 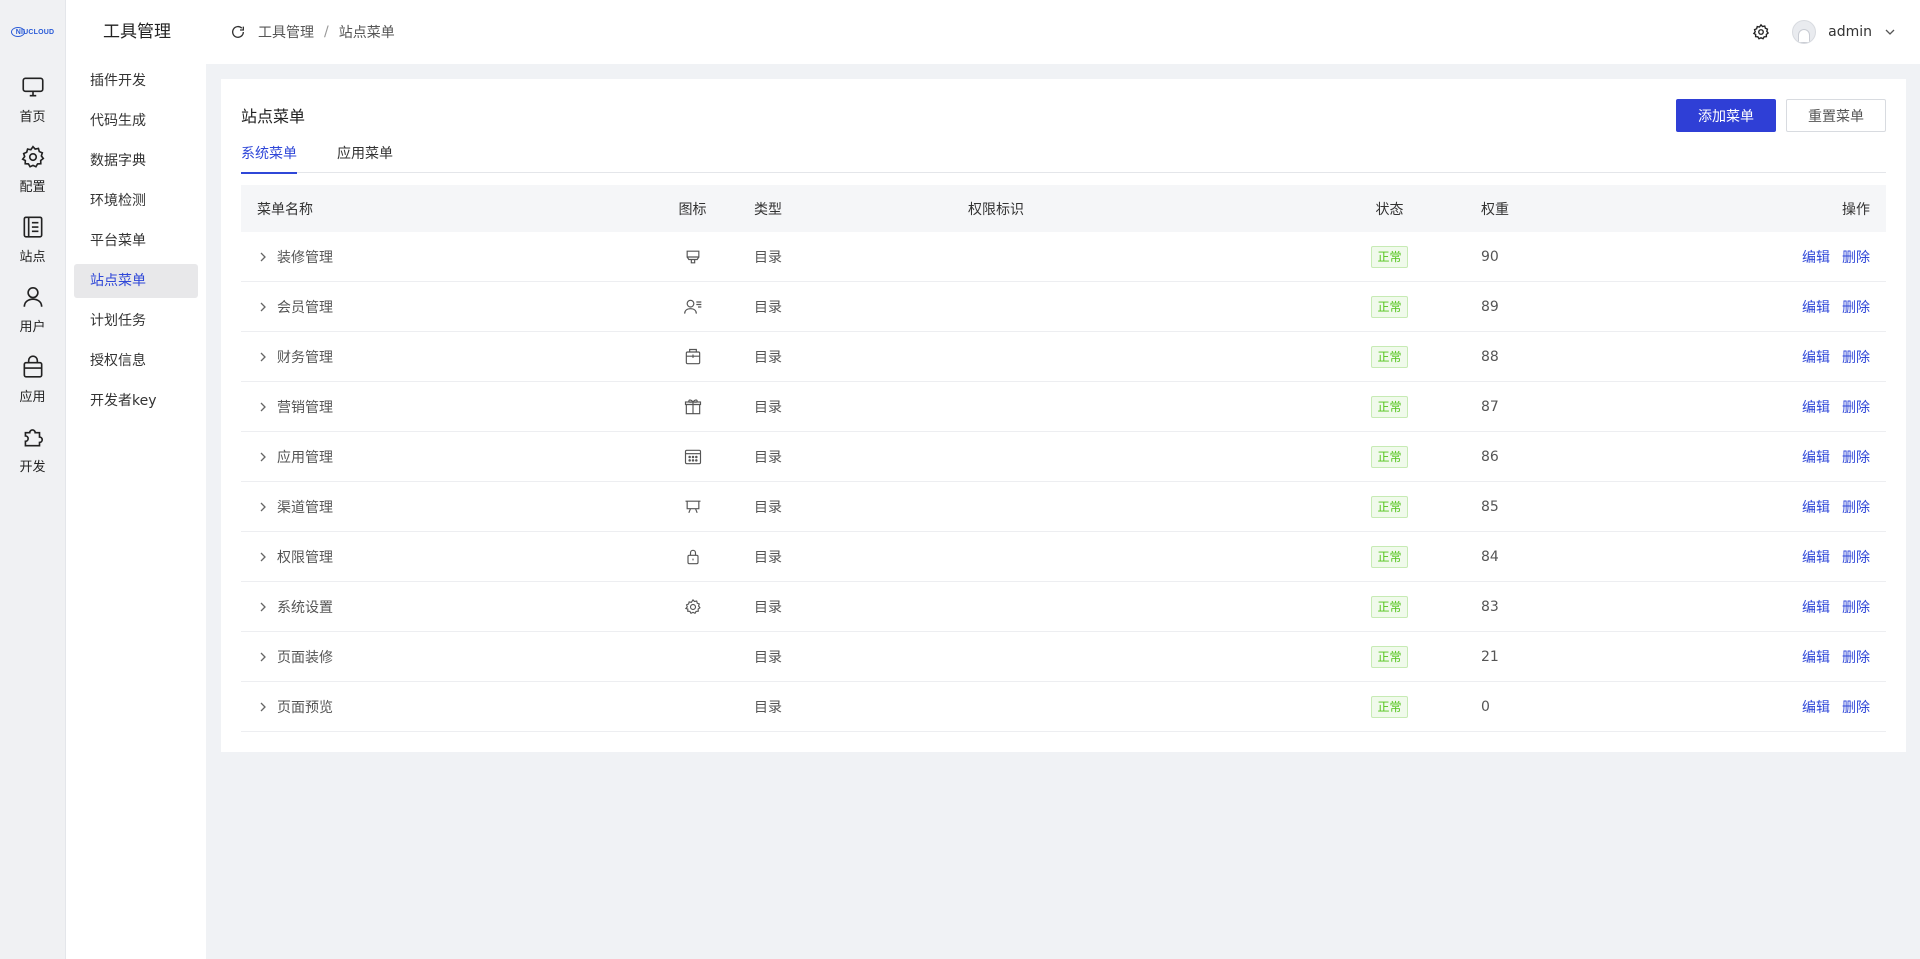 What do you see at coordinates (1485, 706) in the screenshot?
I see `menu-weight: 0` at bounding box center [1485, 706].